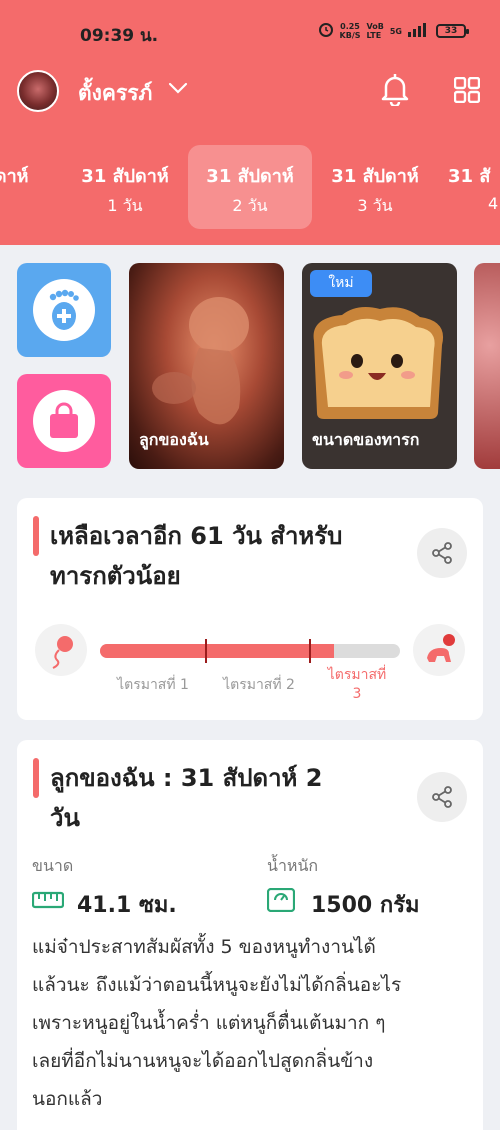 This screenshot has height=1130, width=500. Describe the element at coordinates (469, 176) in the screenshot. I see `week-tab-label: 31 สั` at that location.